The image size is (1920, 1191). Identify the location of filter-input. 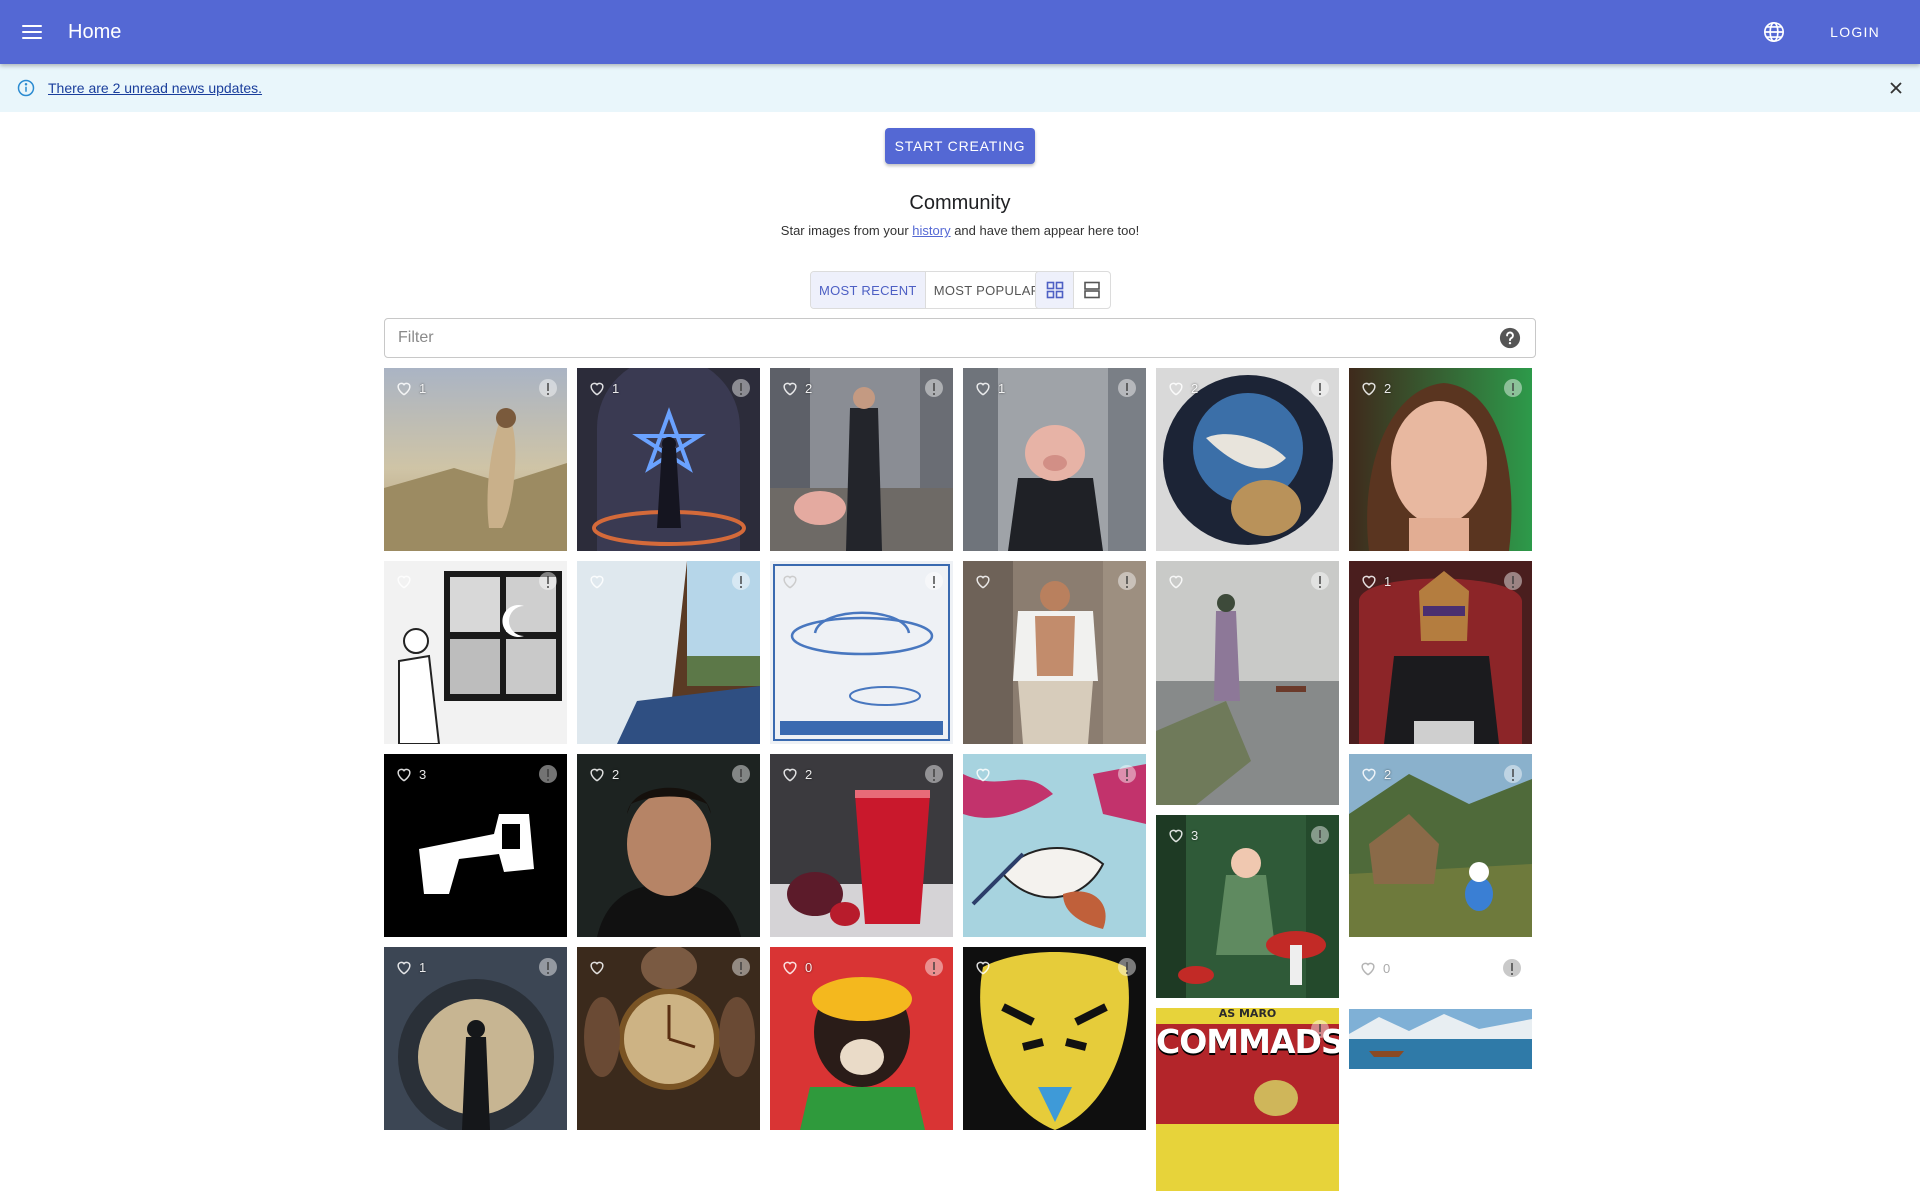
(942, 338).